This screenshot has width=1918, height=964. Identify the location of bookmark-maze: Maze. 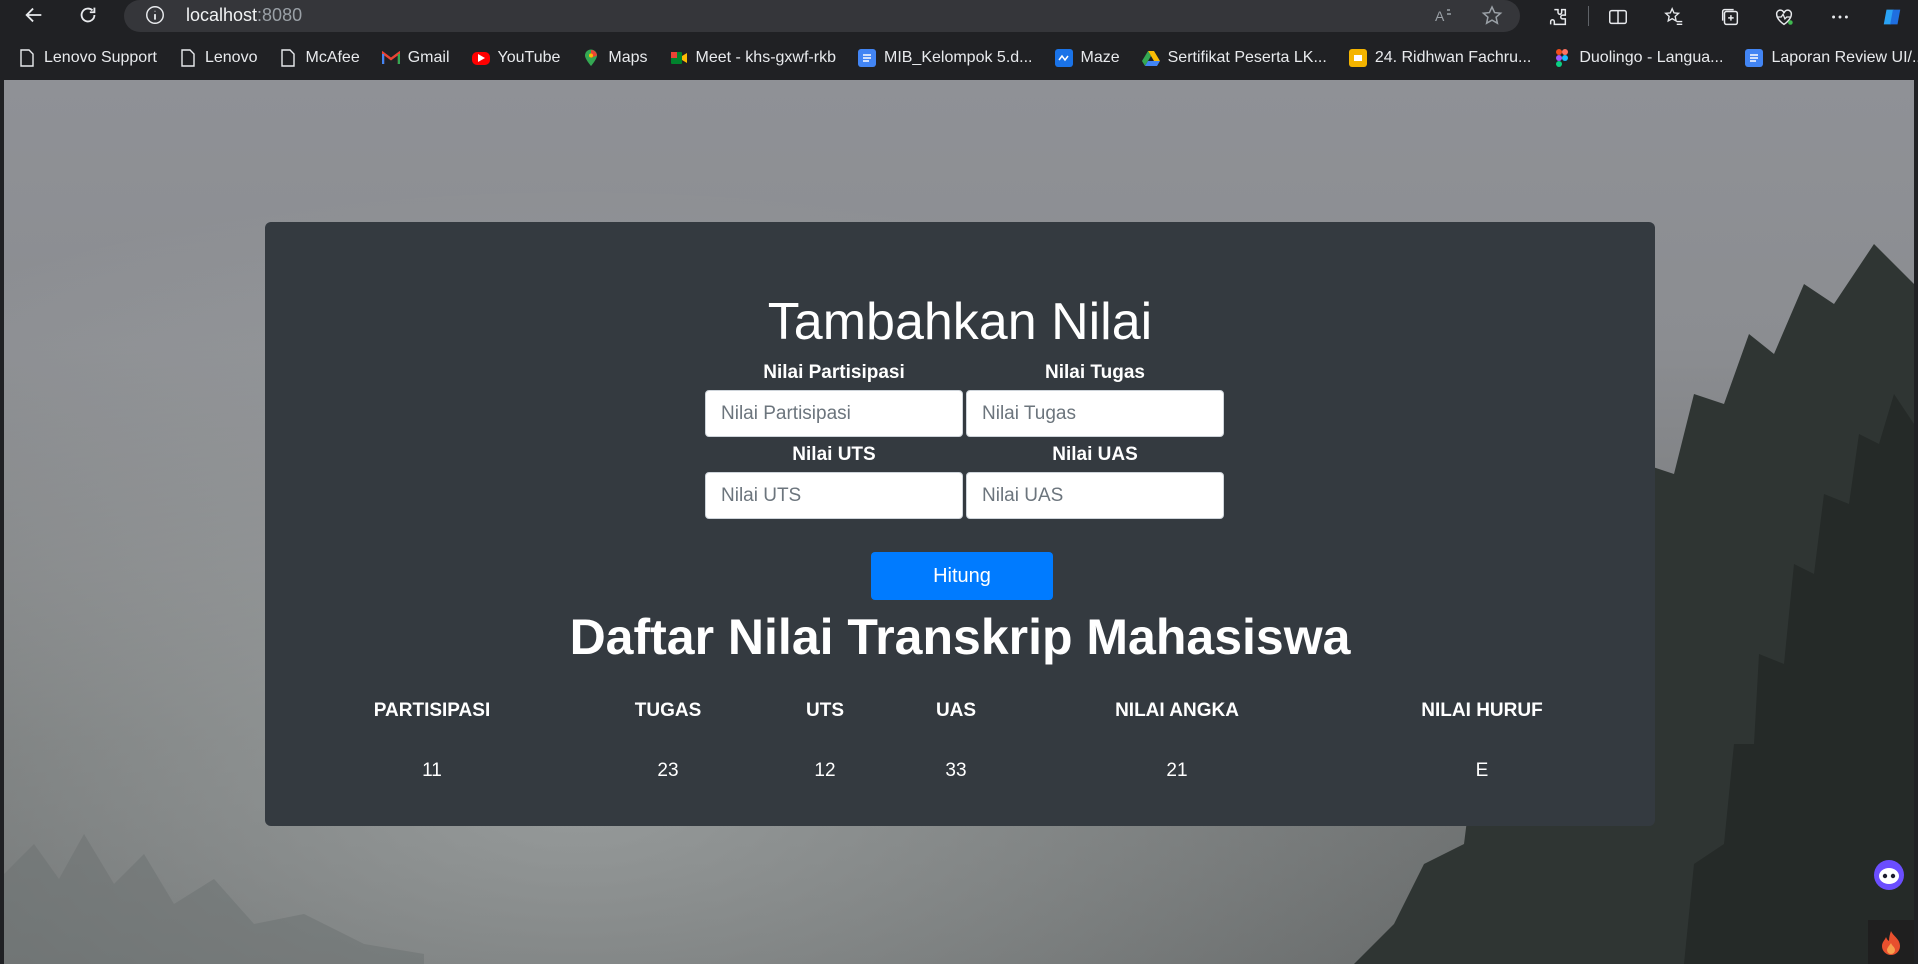
(1087, 58).